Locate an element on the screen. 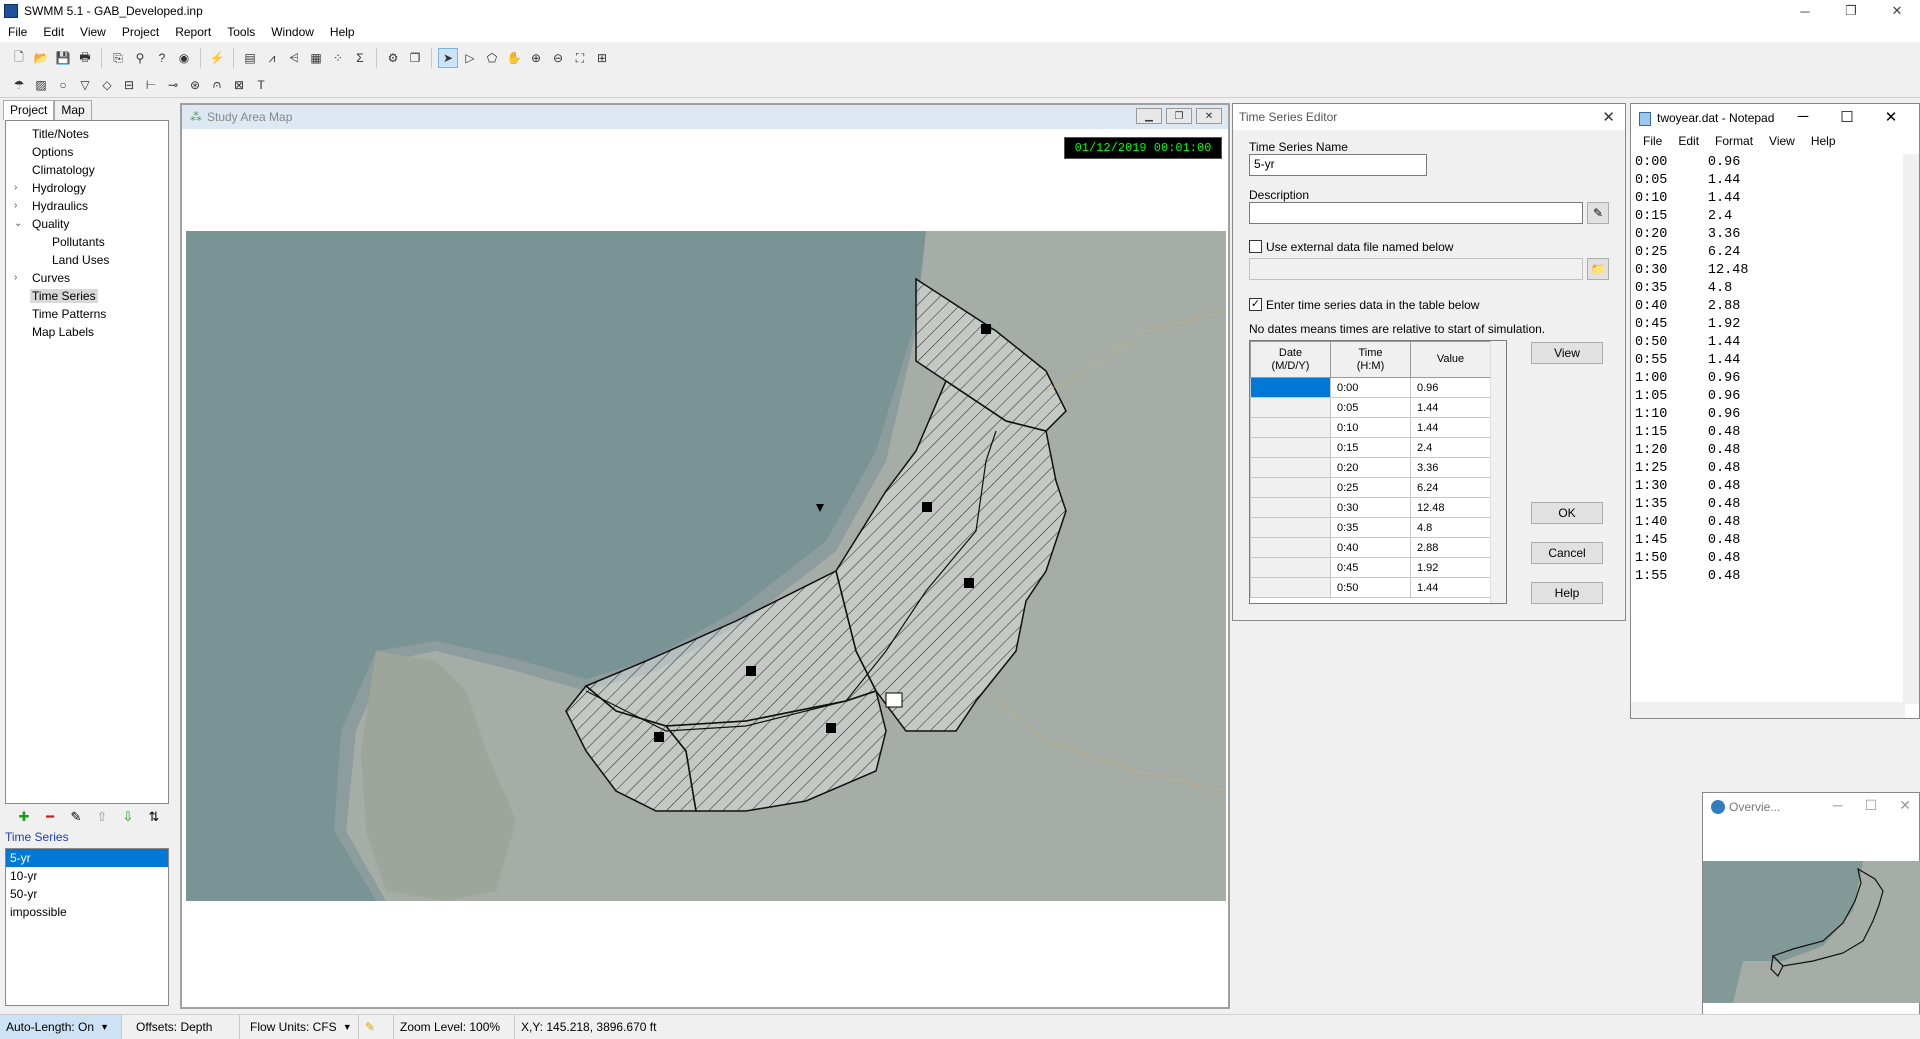 This screenshot has width=1920, height=1039. map-restore-button: ❐ is located at coordinates (1179, 116).